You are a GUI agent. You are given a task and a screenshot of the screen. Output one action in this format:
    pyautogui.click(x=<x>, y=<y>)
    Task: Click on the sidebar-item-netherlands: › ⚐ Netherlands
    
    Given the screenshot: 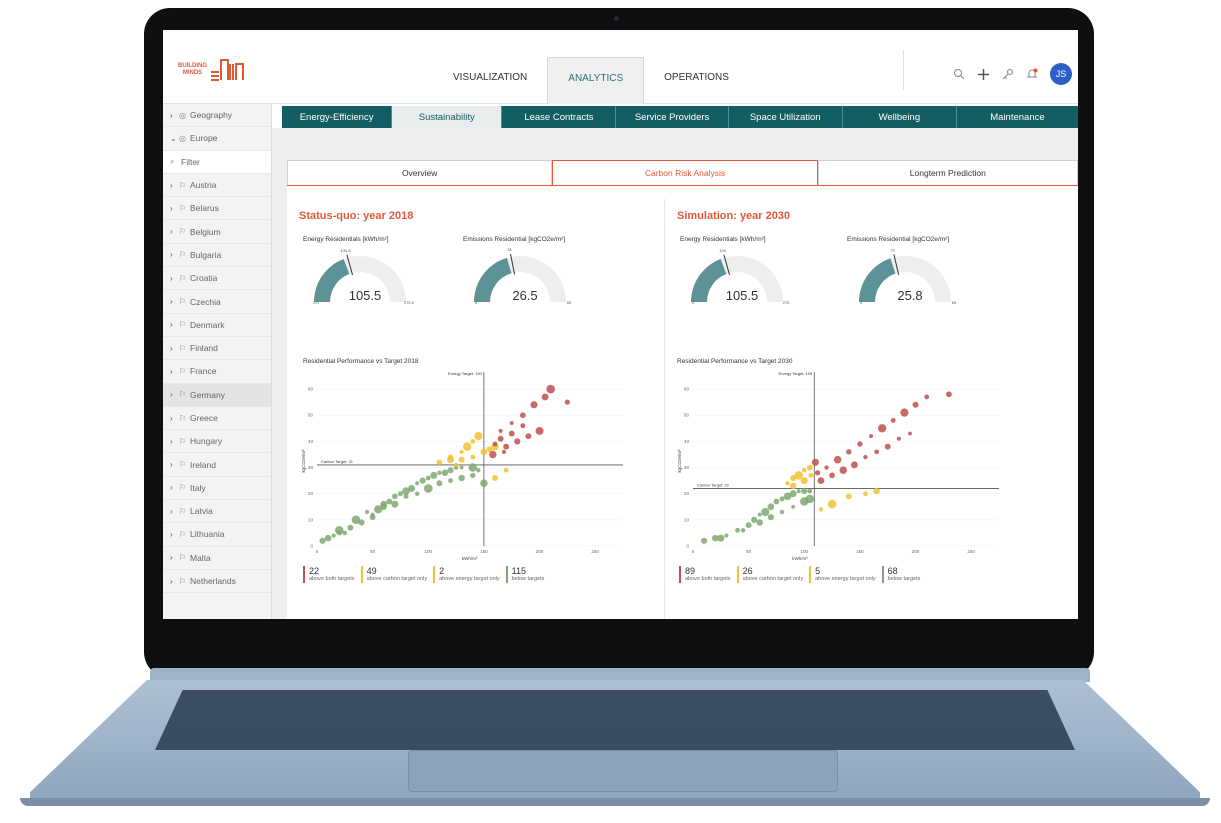 What is the action you would take?
    pyautogui.click(x=217, y=582)
    